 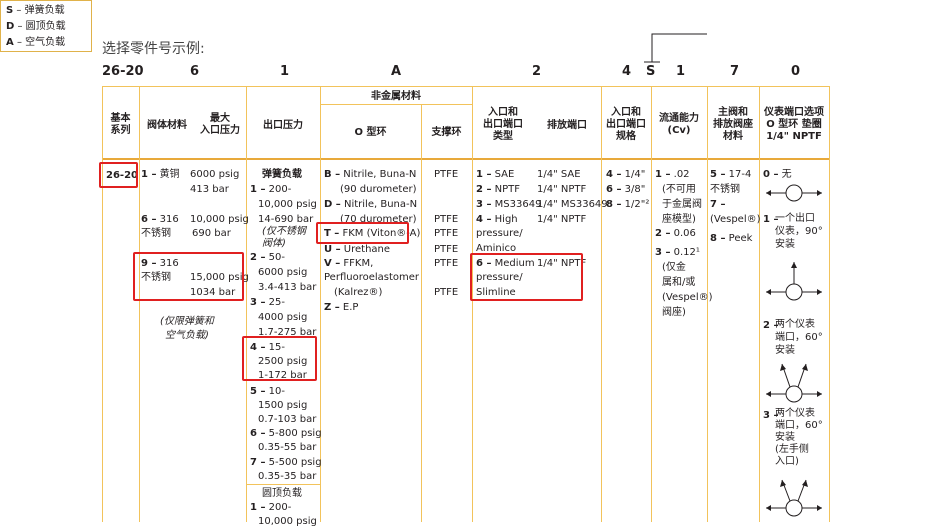 I want to click on outlet-5-bar: 0.7-103 bar, so click(x=287, y=419).